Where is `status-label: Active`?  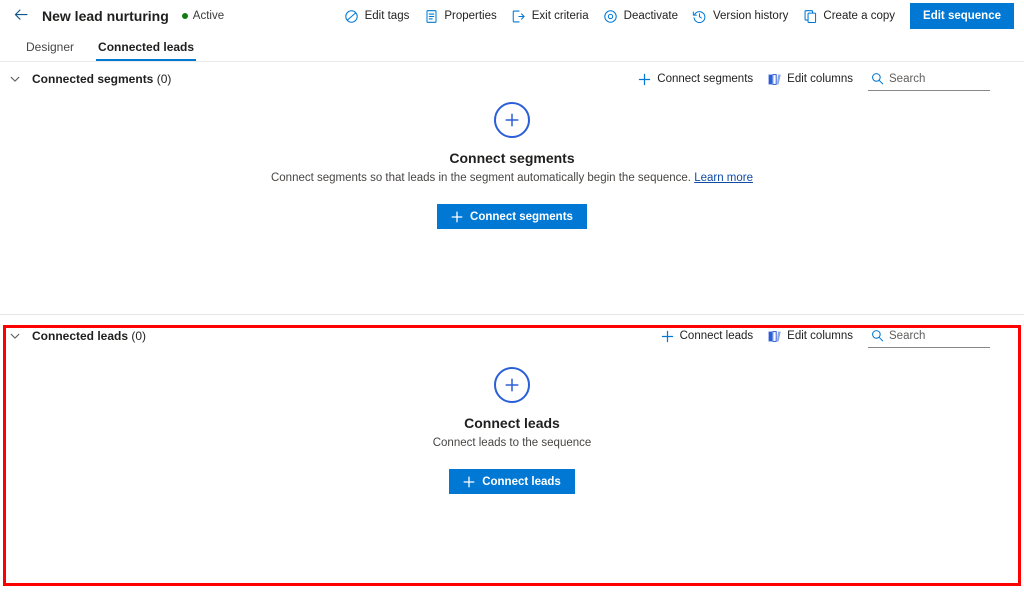 status-label: Active is located at coordinates (208, 16).